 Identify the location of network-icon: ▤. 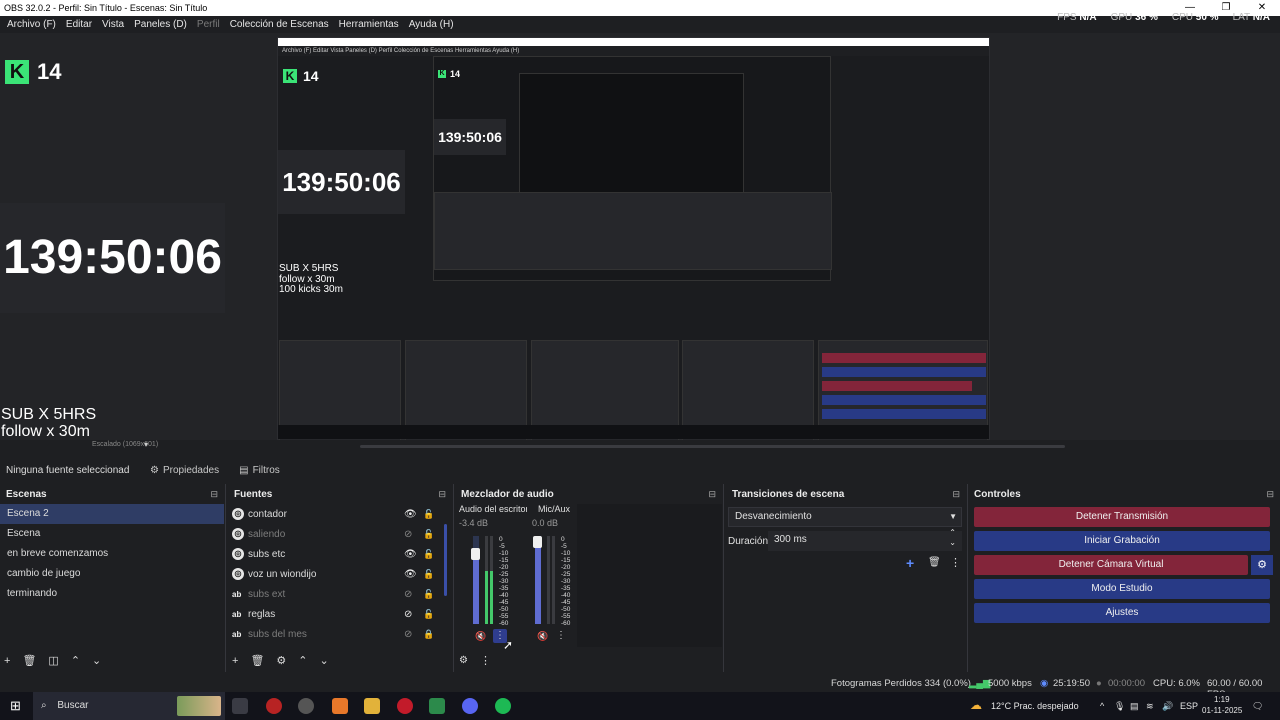
(1134, 706).